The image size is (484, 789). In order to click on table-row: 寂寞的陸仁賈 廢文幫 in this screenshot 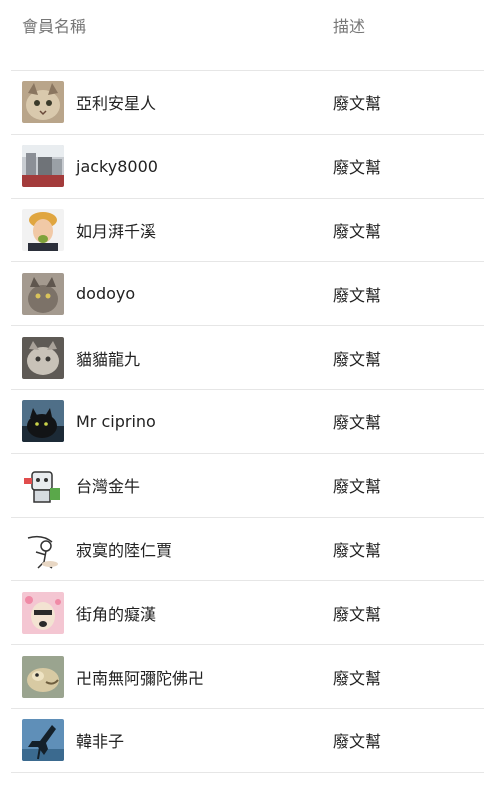, I will do `click(247, 550)`.